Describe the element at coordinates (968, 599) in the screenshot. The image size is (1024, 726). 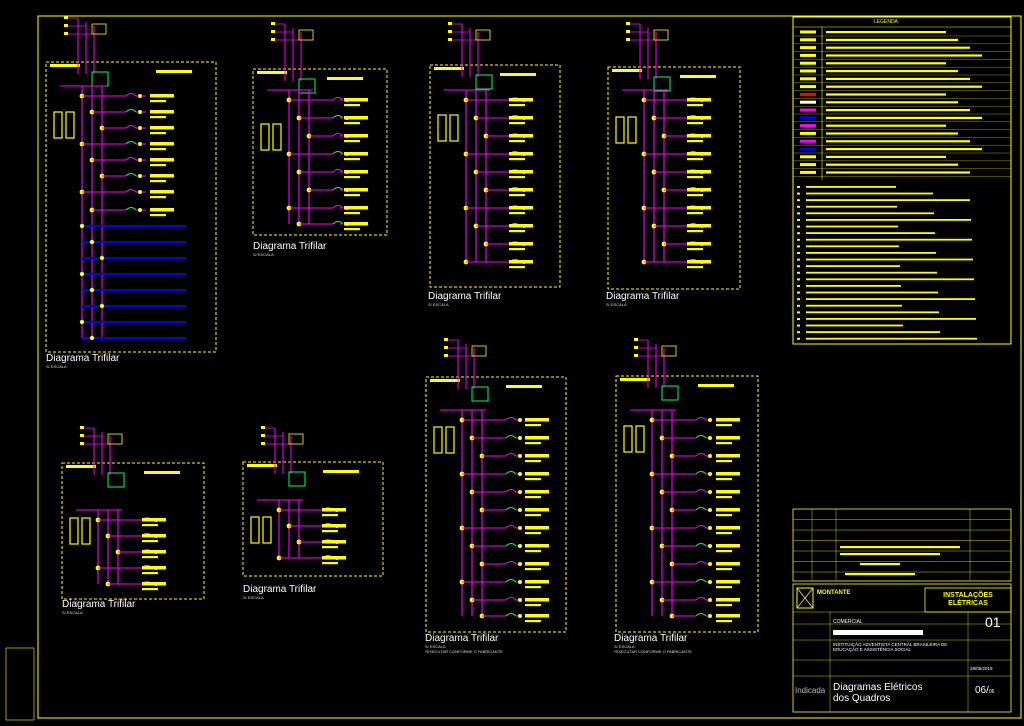
I see `discipline-name: INSTALAÇÕES ELÉTRICAS` at that location.